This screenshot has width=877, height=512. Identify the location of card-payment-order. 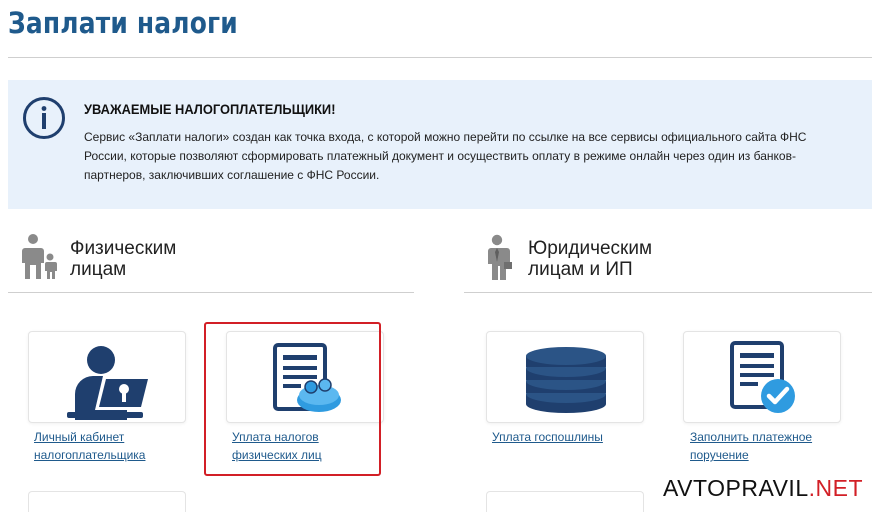
(762, 377).